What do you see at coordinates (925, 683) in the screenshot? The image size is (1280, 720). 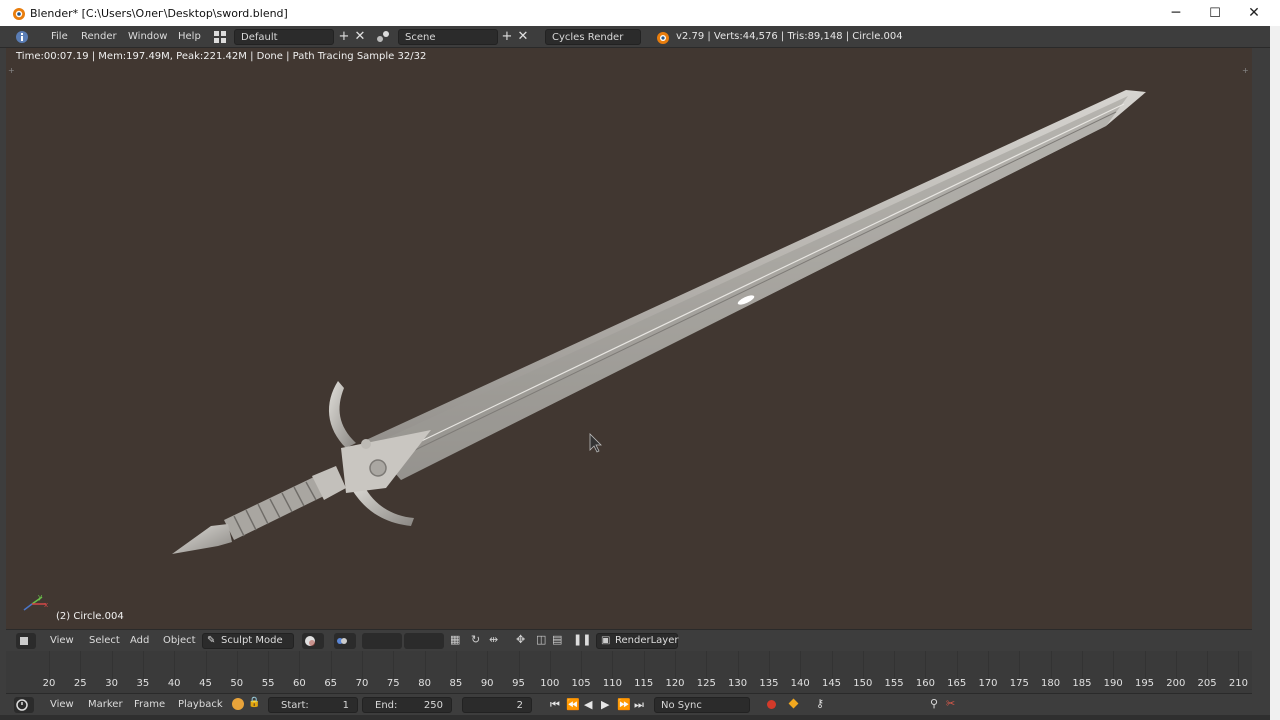 I see `timeline-frame-label: 160` at bounding box center [925, 683].